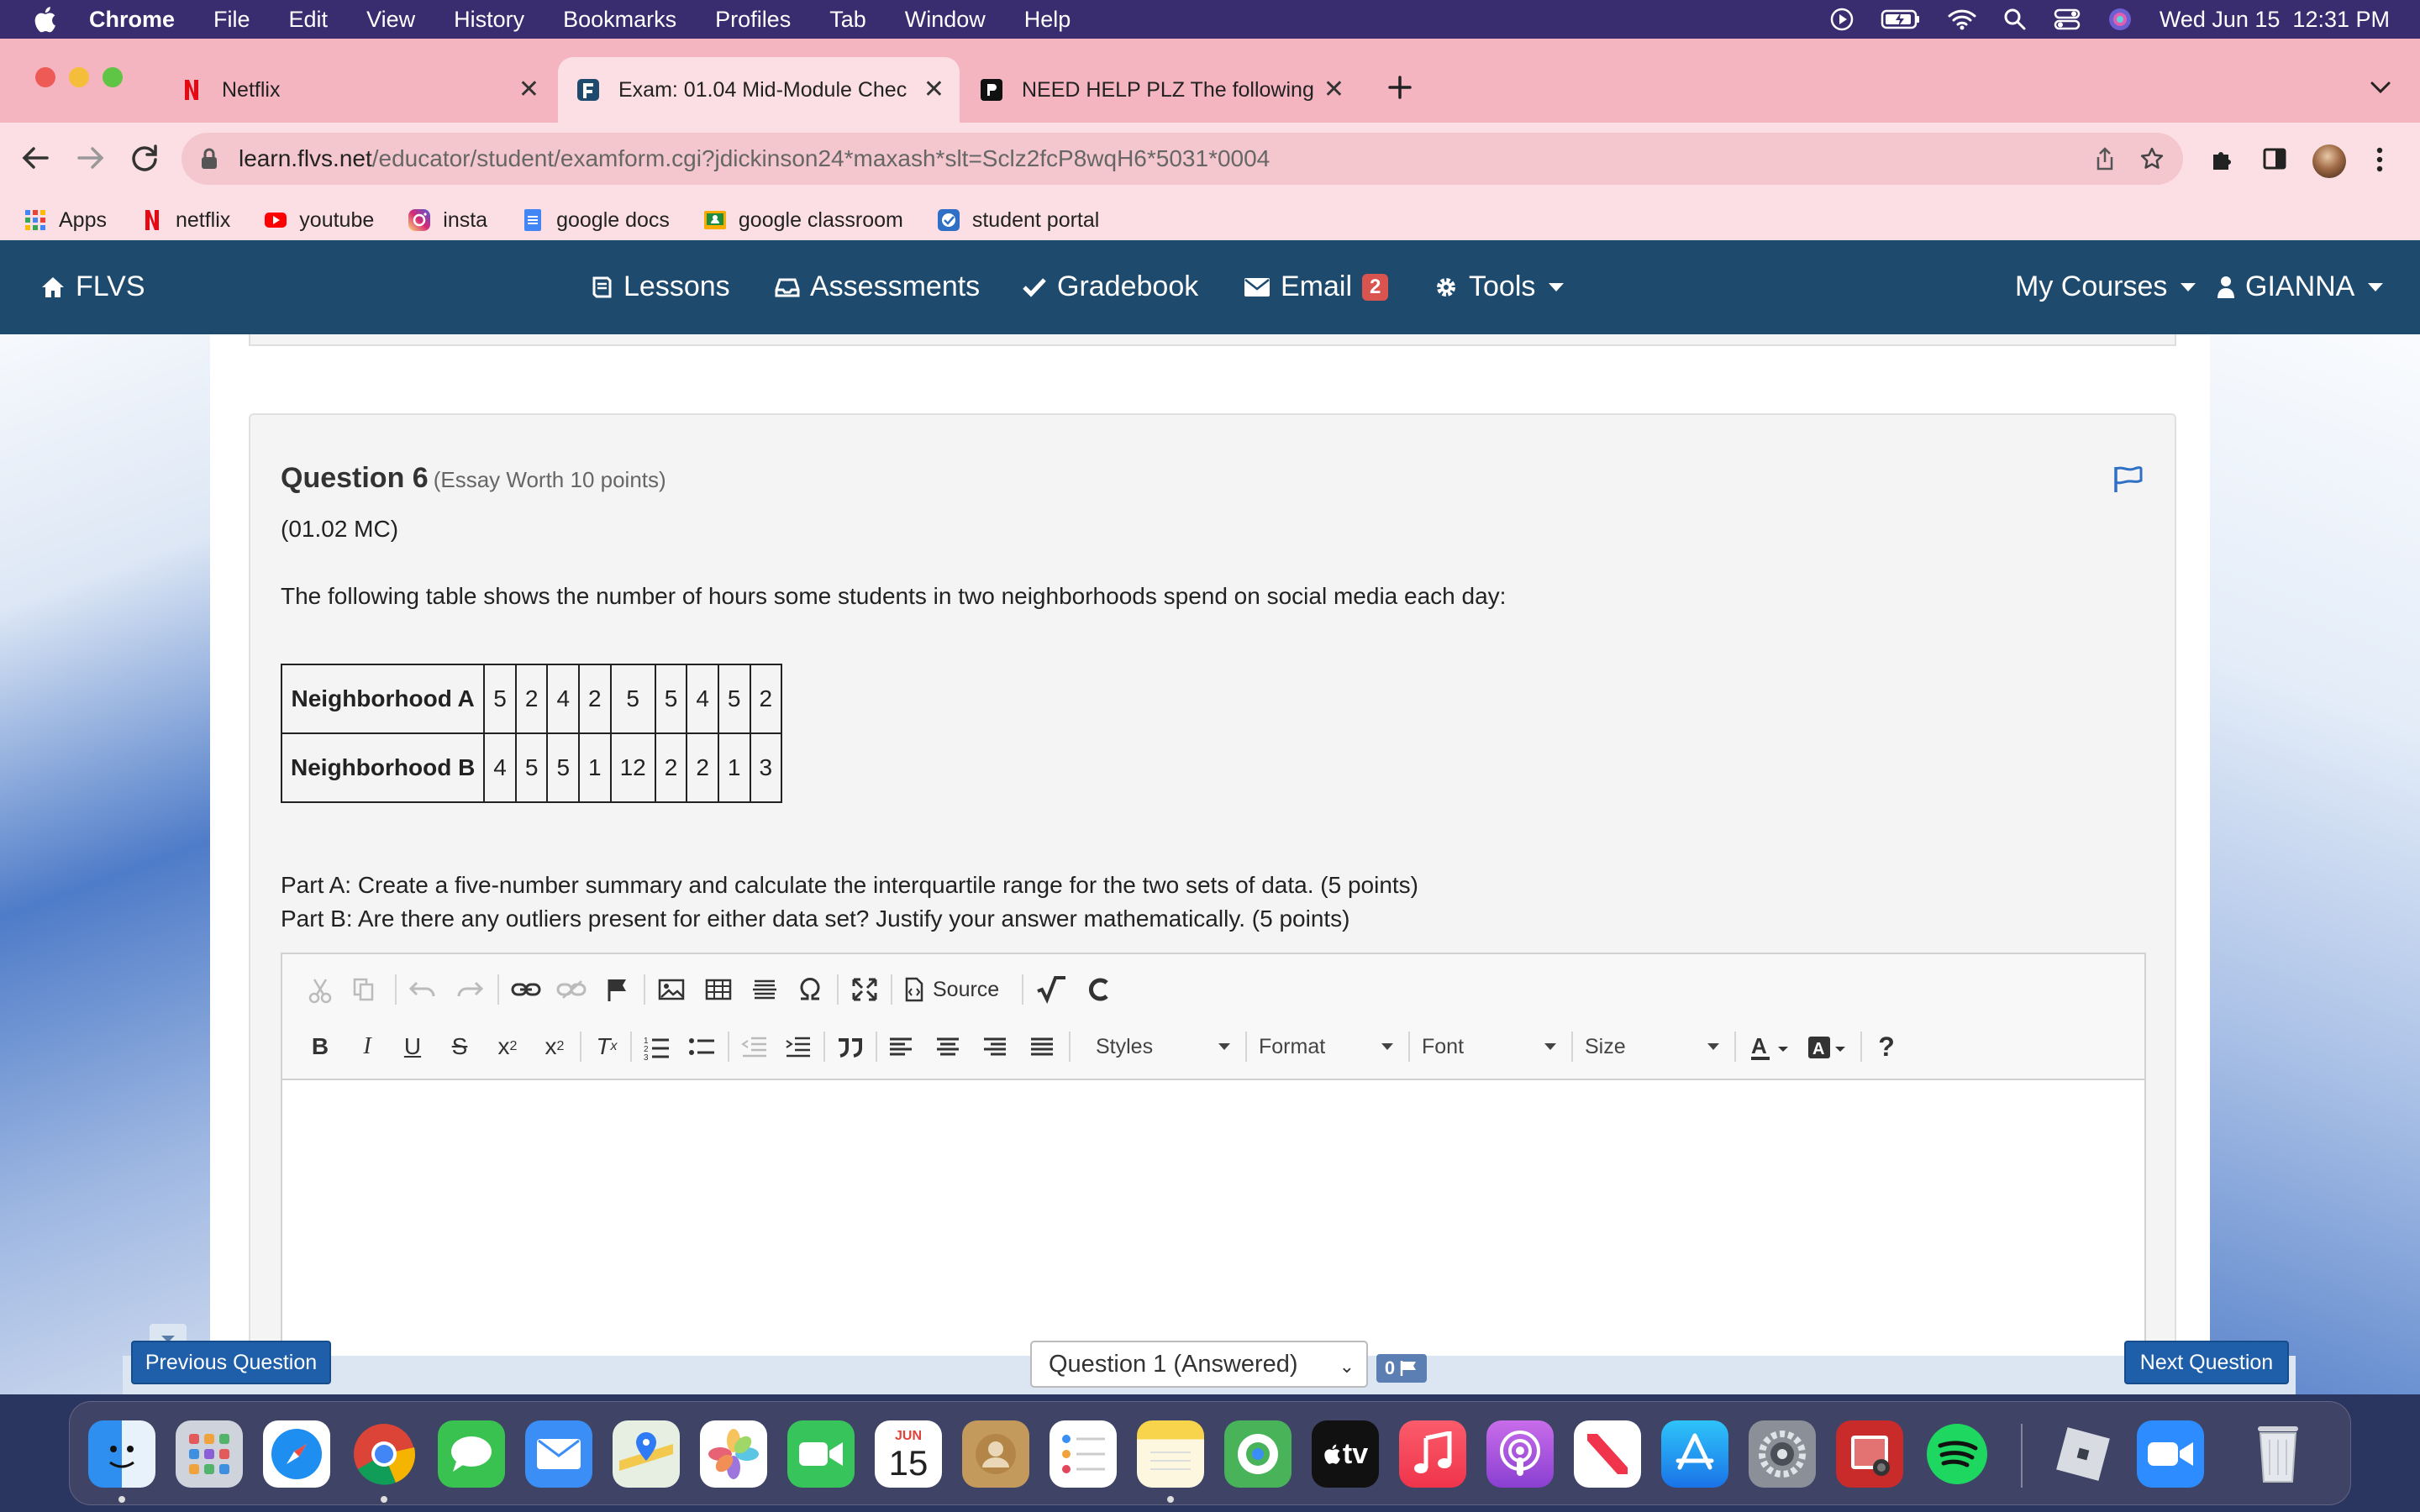 This screenshot has width=2420, height=1512. I want to click on special-character-omega-icon, so click(810, 989).